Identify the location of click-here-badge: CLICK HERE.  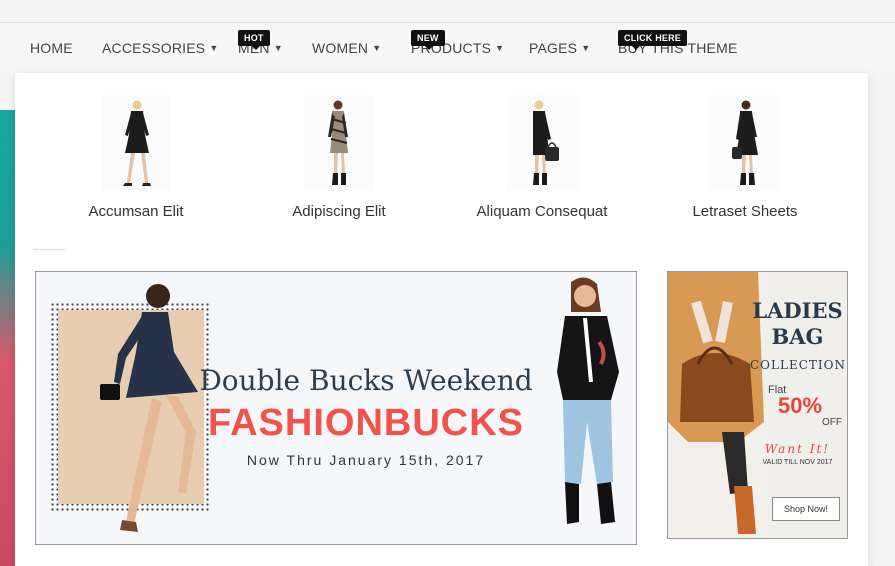
(653, 40).